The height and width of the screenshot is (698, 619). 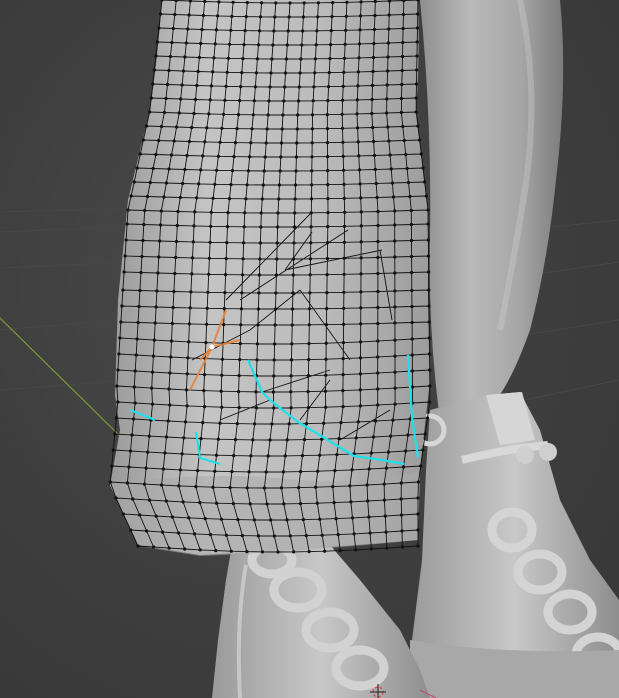 What do you see at coordinates (514, 545) in the screenshot?
I see `boot-right` at bounding box center [514, 545].